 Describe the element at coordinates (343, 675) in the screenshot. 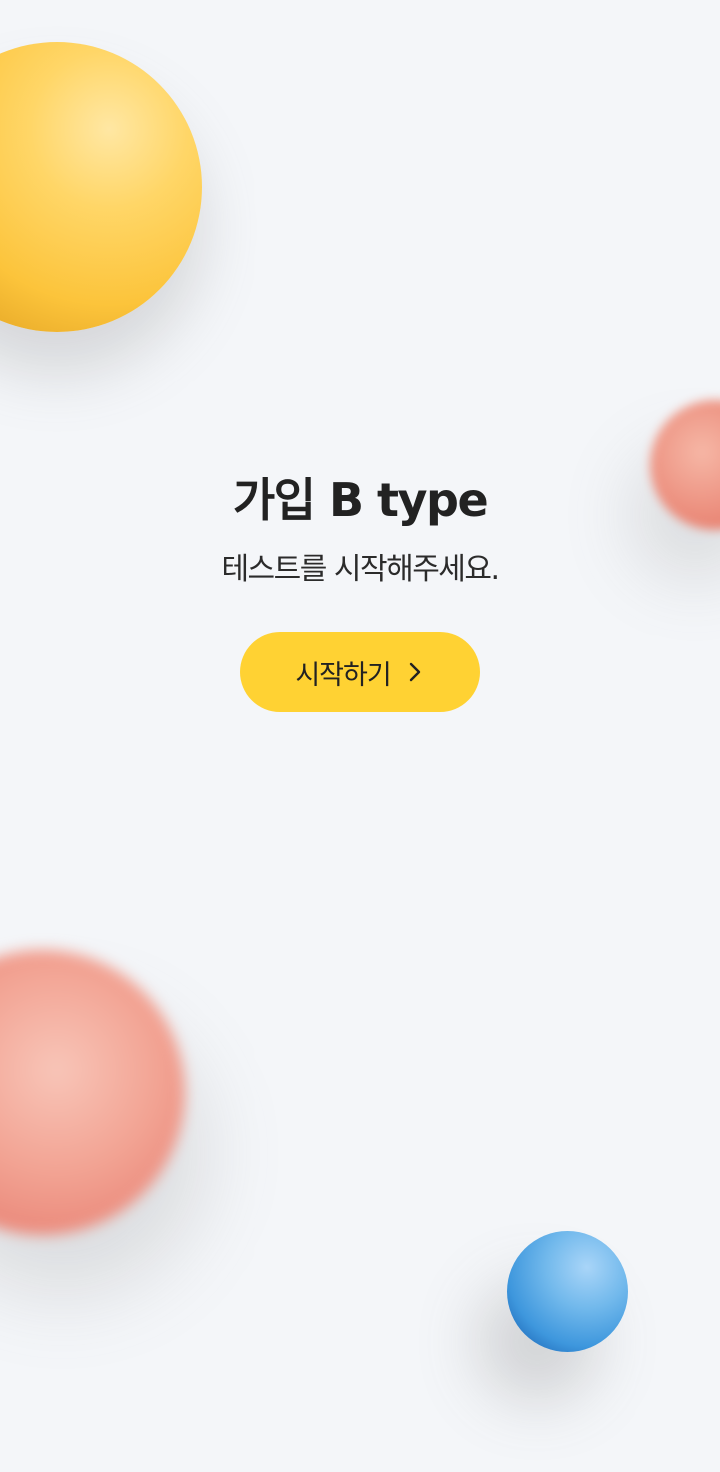

I see `start-button-label: 시작하기` at that location.